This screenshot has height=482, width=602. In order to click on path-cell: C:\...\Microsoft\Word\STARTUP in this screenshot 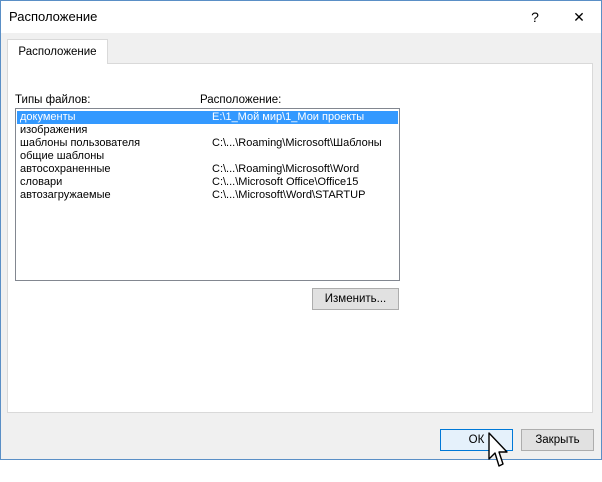, I will do `click(289, 195)`.